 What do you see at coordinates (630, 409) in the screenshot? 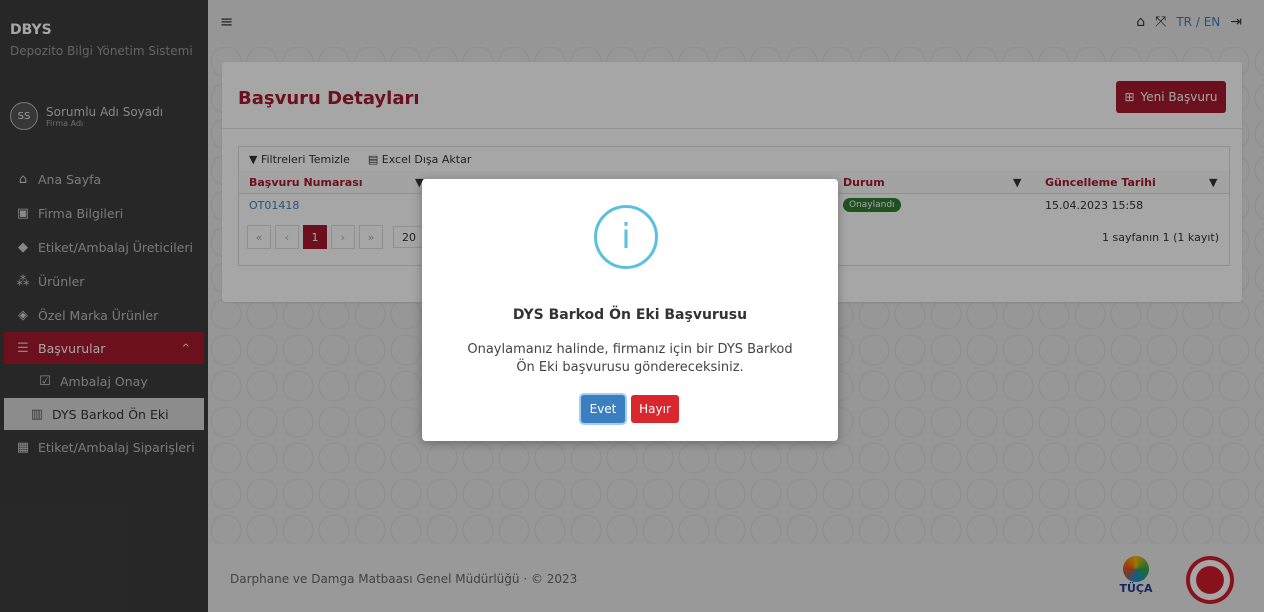
I see `dialog-buttons: Evet Hayır` at bounding box center [630, 409].